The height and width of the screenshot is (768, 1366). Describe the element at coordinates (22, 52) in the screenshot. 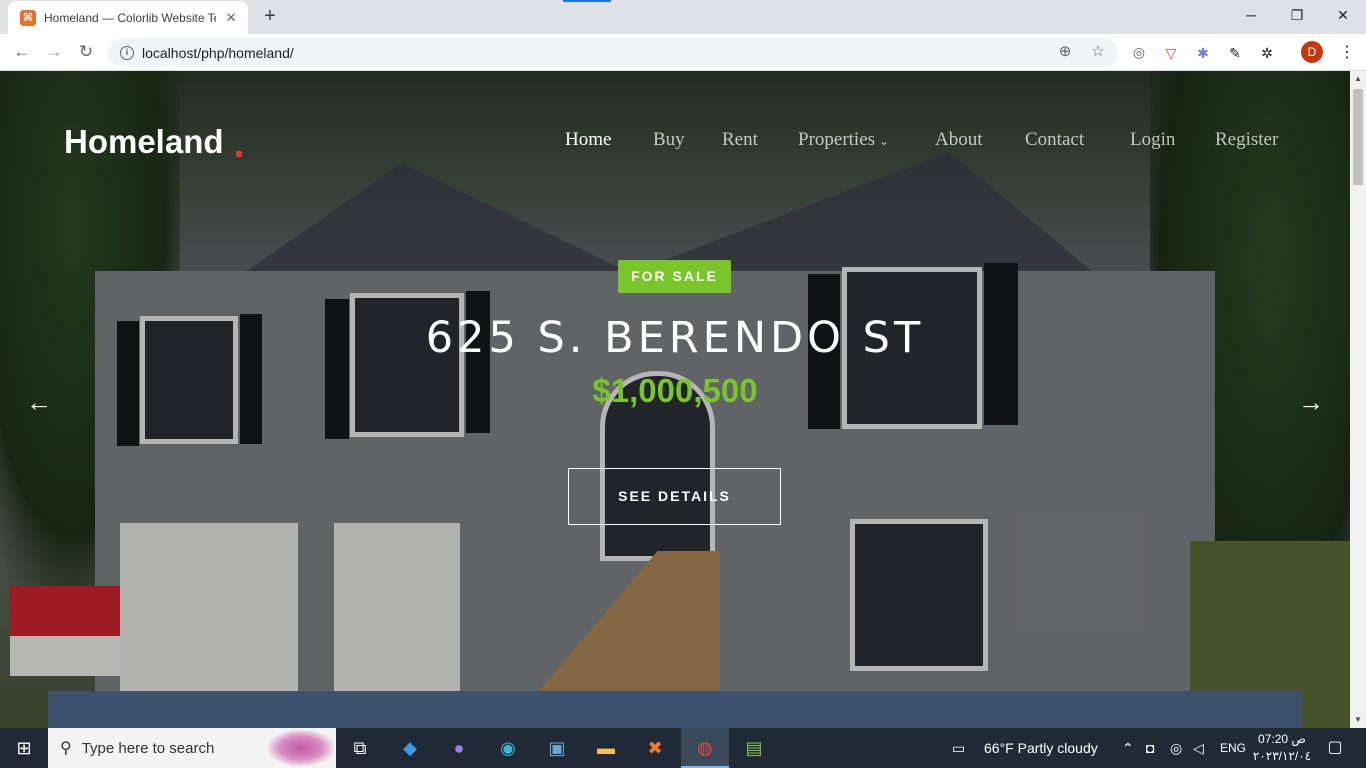

I see `back-button: ←` at that location.